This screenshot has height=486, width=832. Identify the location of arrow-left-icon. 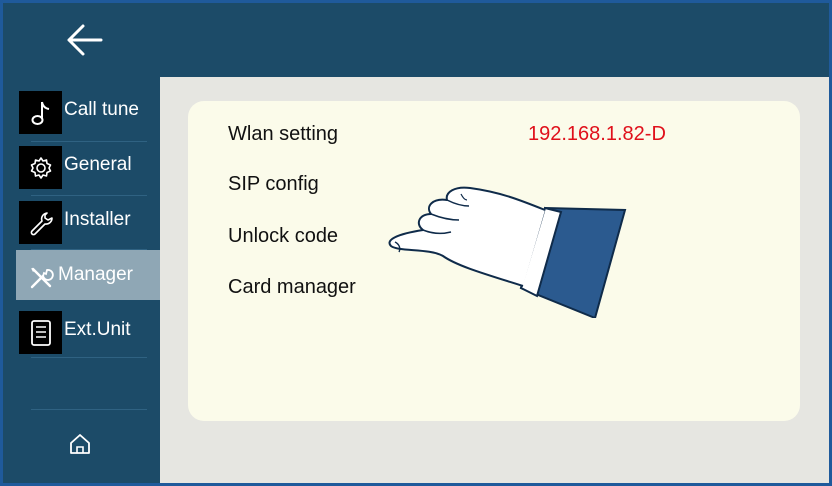
(85, 40).